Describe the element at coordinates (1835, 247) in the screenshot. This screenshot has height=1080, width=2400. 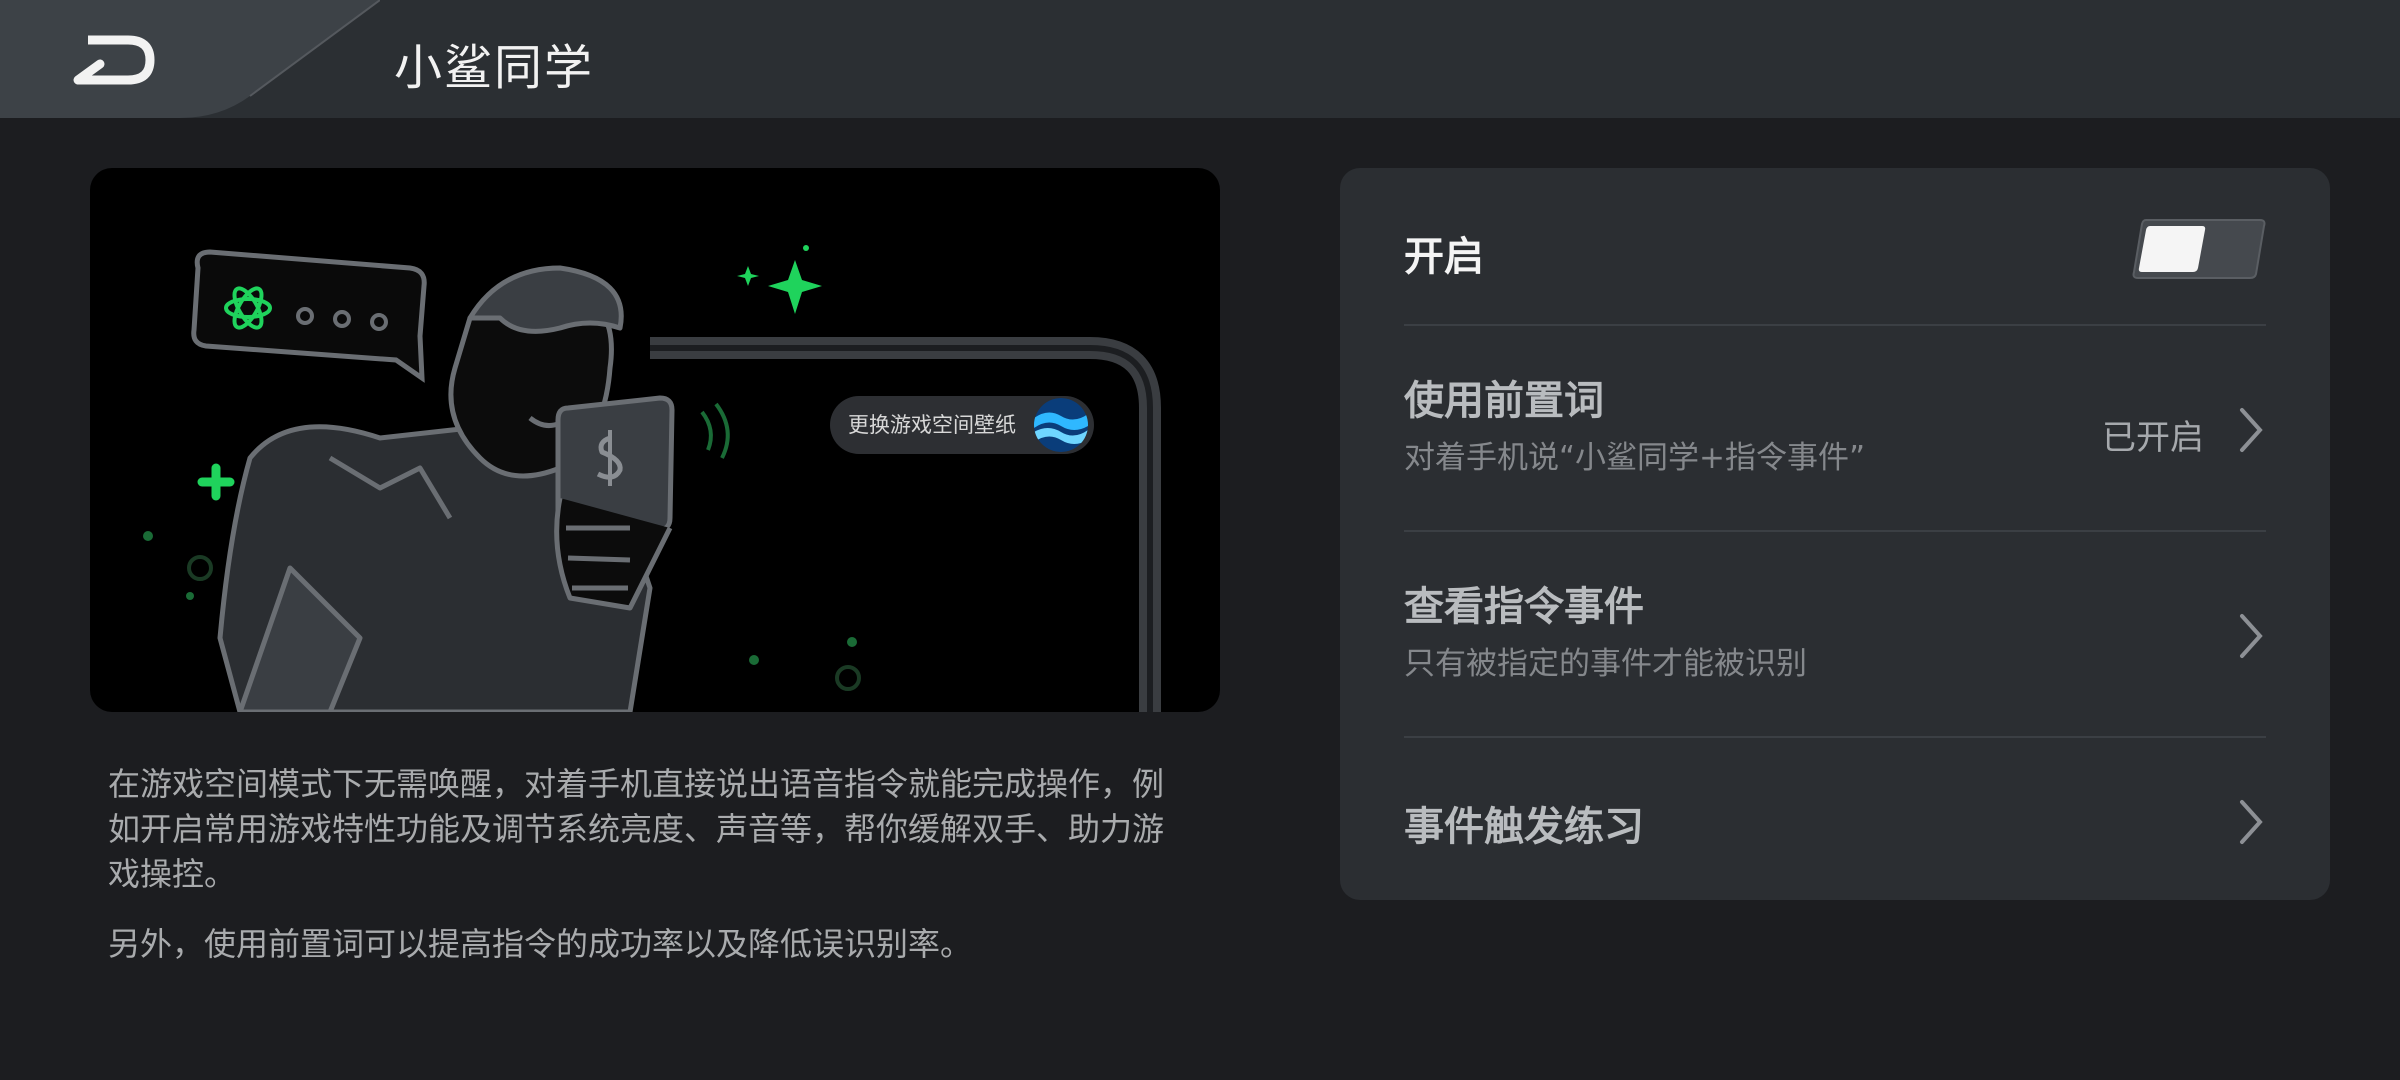
I see `enable-row: 开启` at that location.